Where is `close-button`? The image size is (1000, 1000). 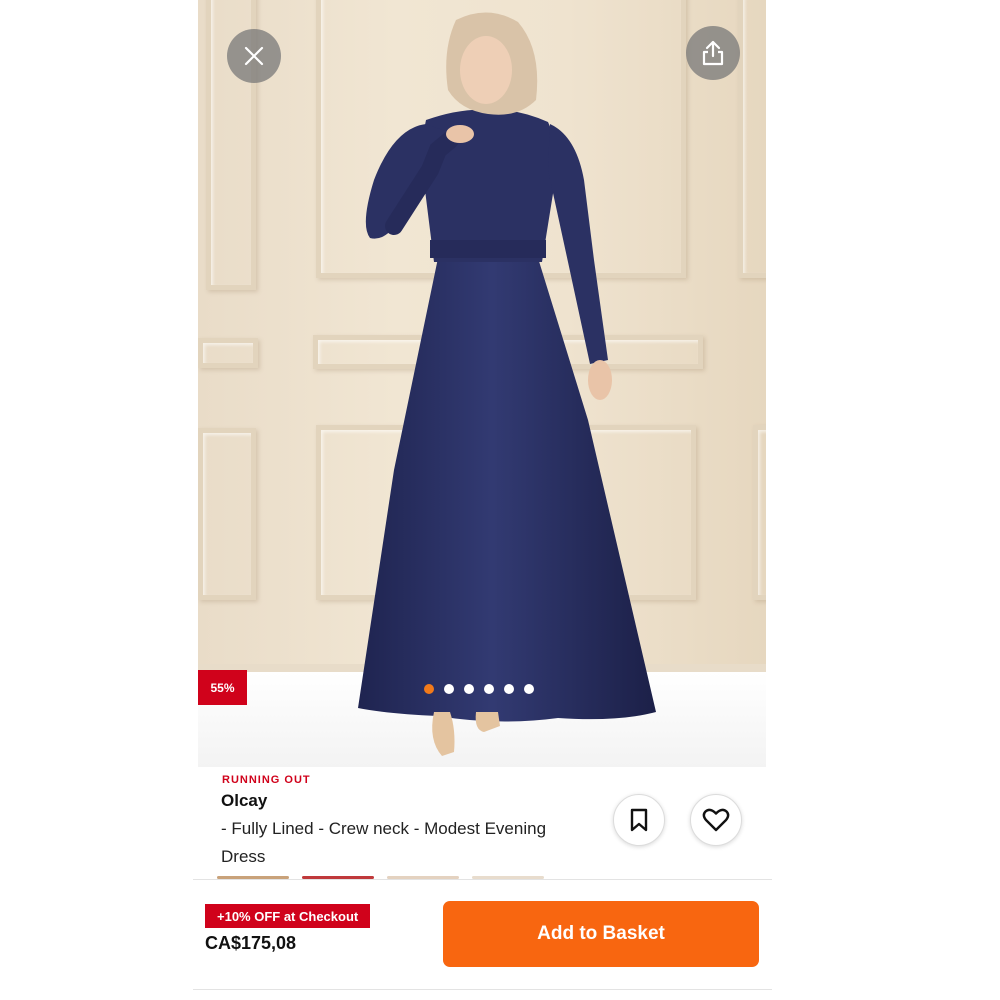 close-button is located at coordinates (254, 56).